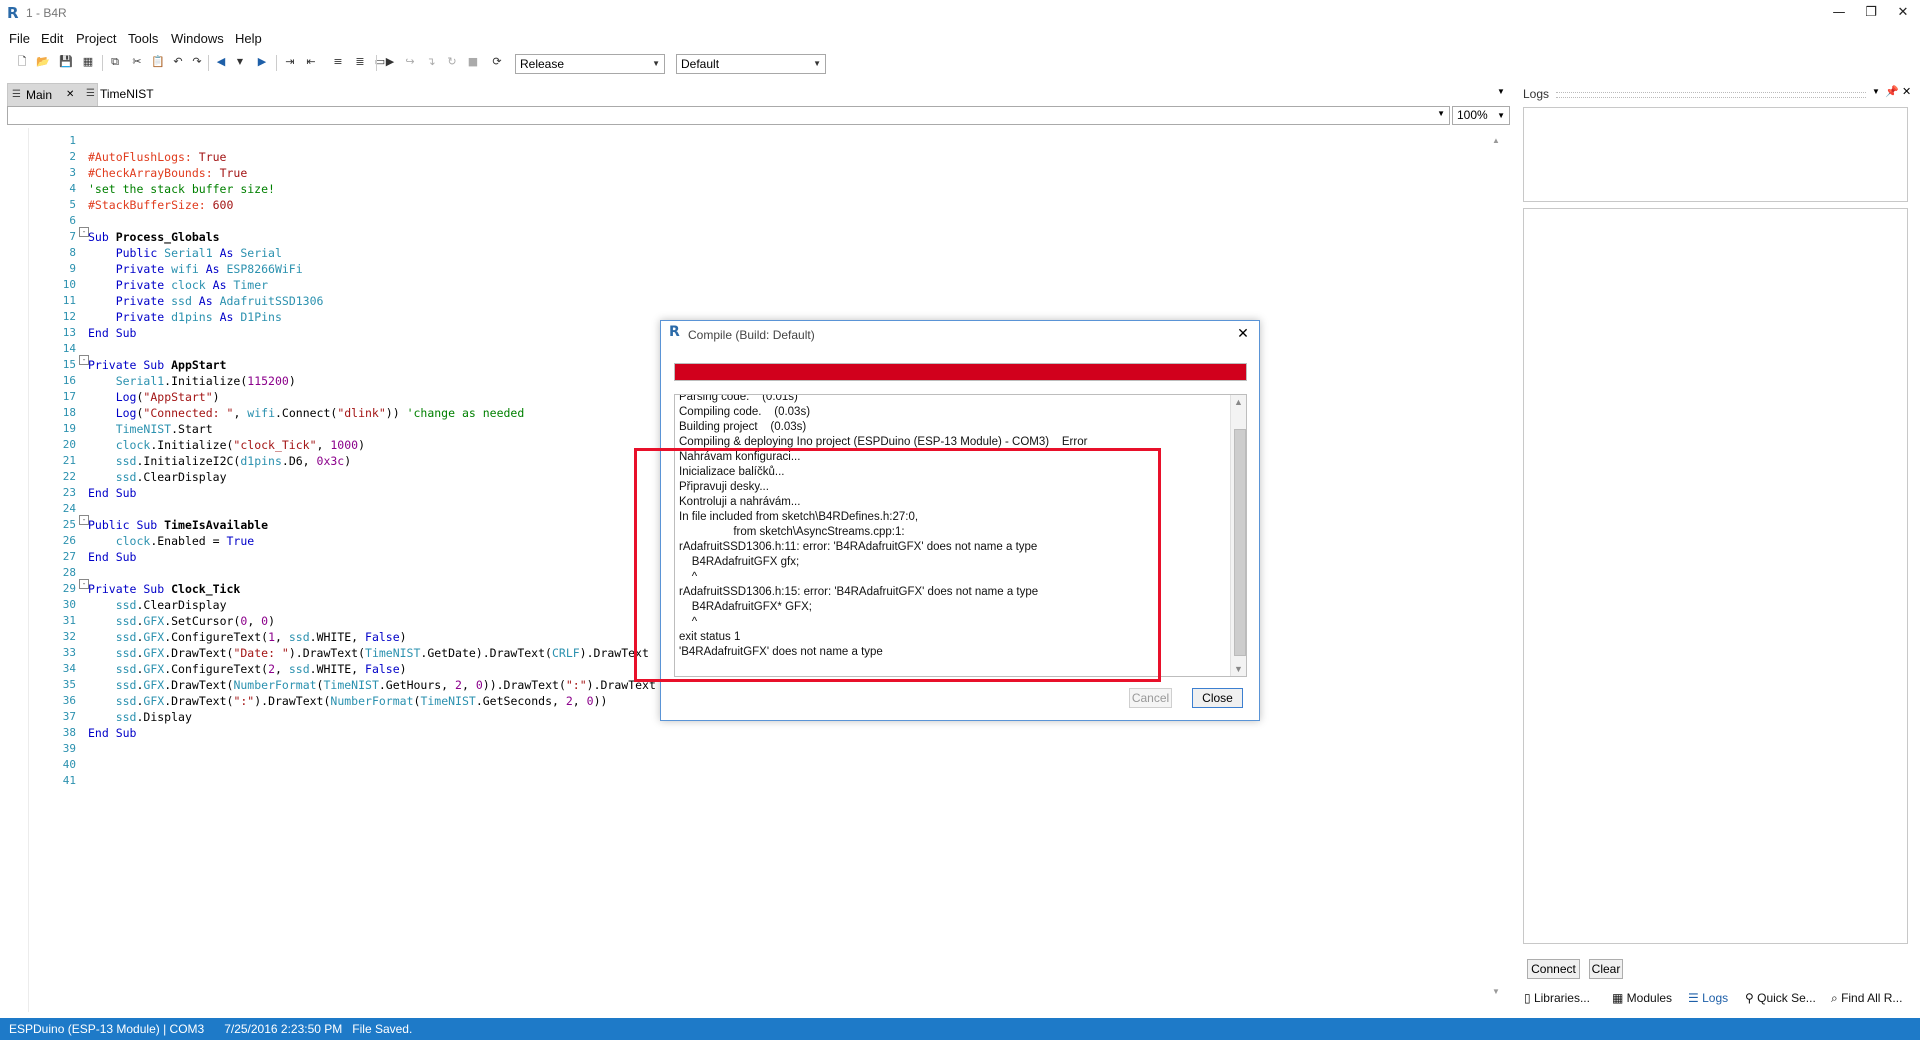 The width and height of the screenshot is (1920, 1053). I want to click on forward-icon: ▶, so click(262, 62).